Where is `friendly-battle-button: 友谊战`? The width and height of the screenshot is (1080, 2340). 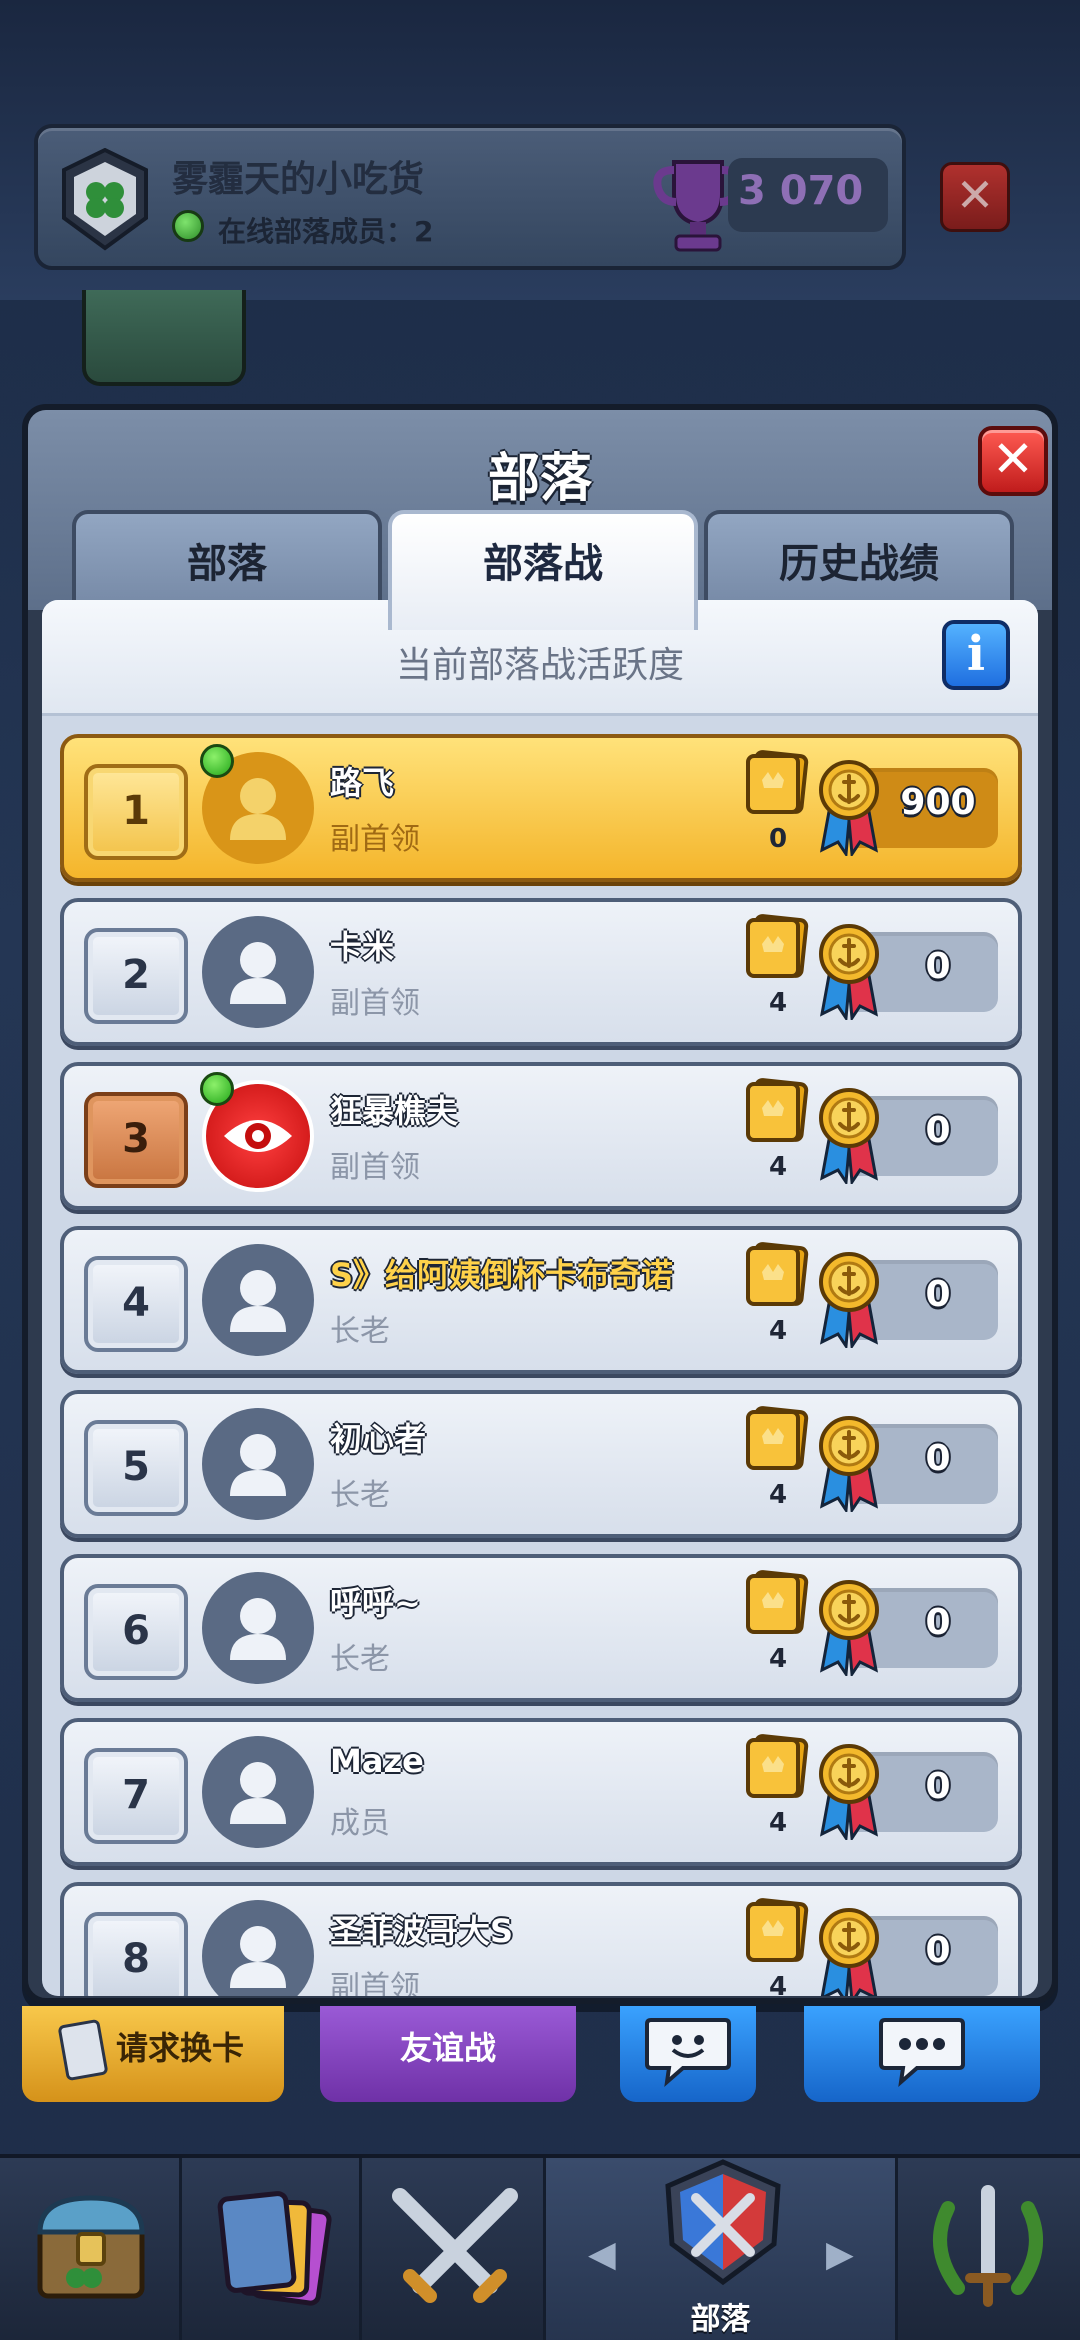
friendly-battle-button: 友谊战 is located at coordinates (448, 2054).